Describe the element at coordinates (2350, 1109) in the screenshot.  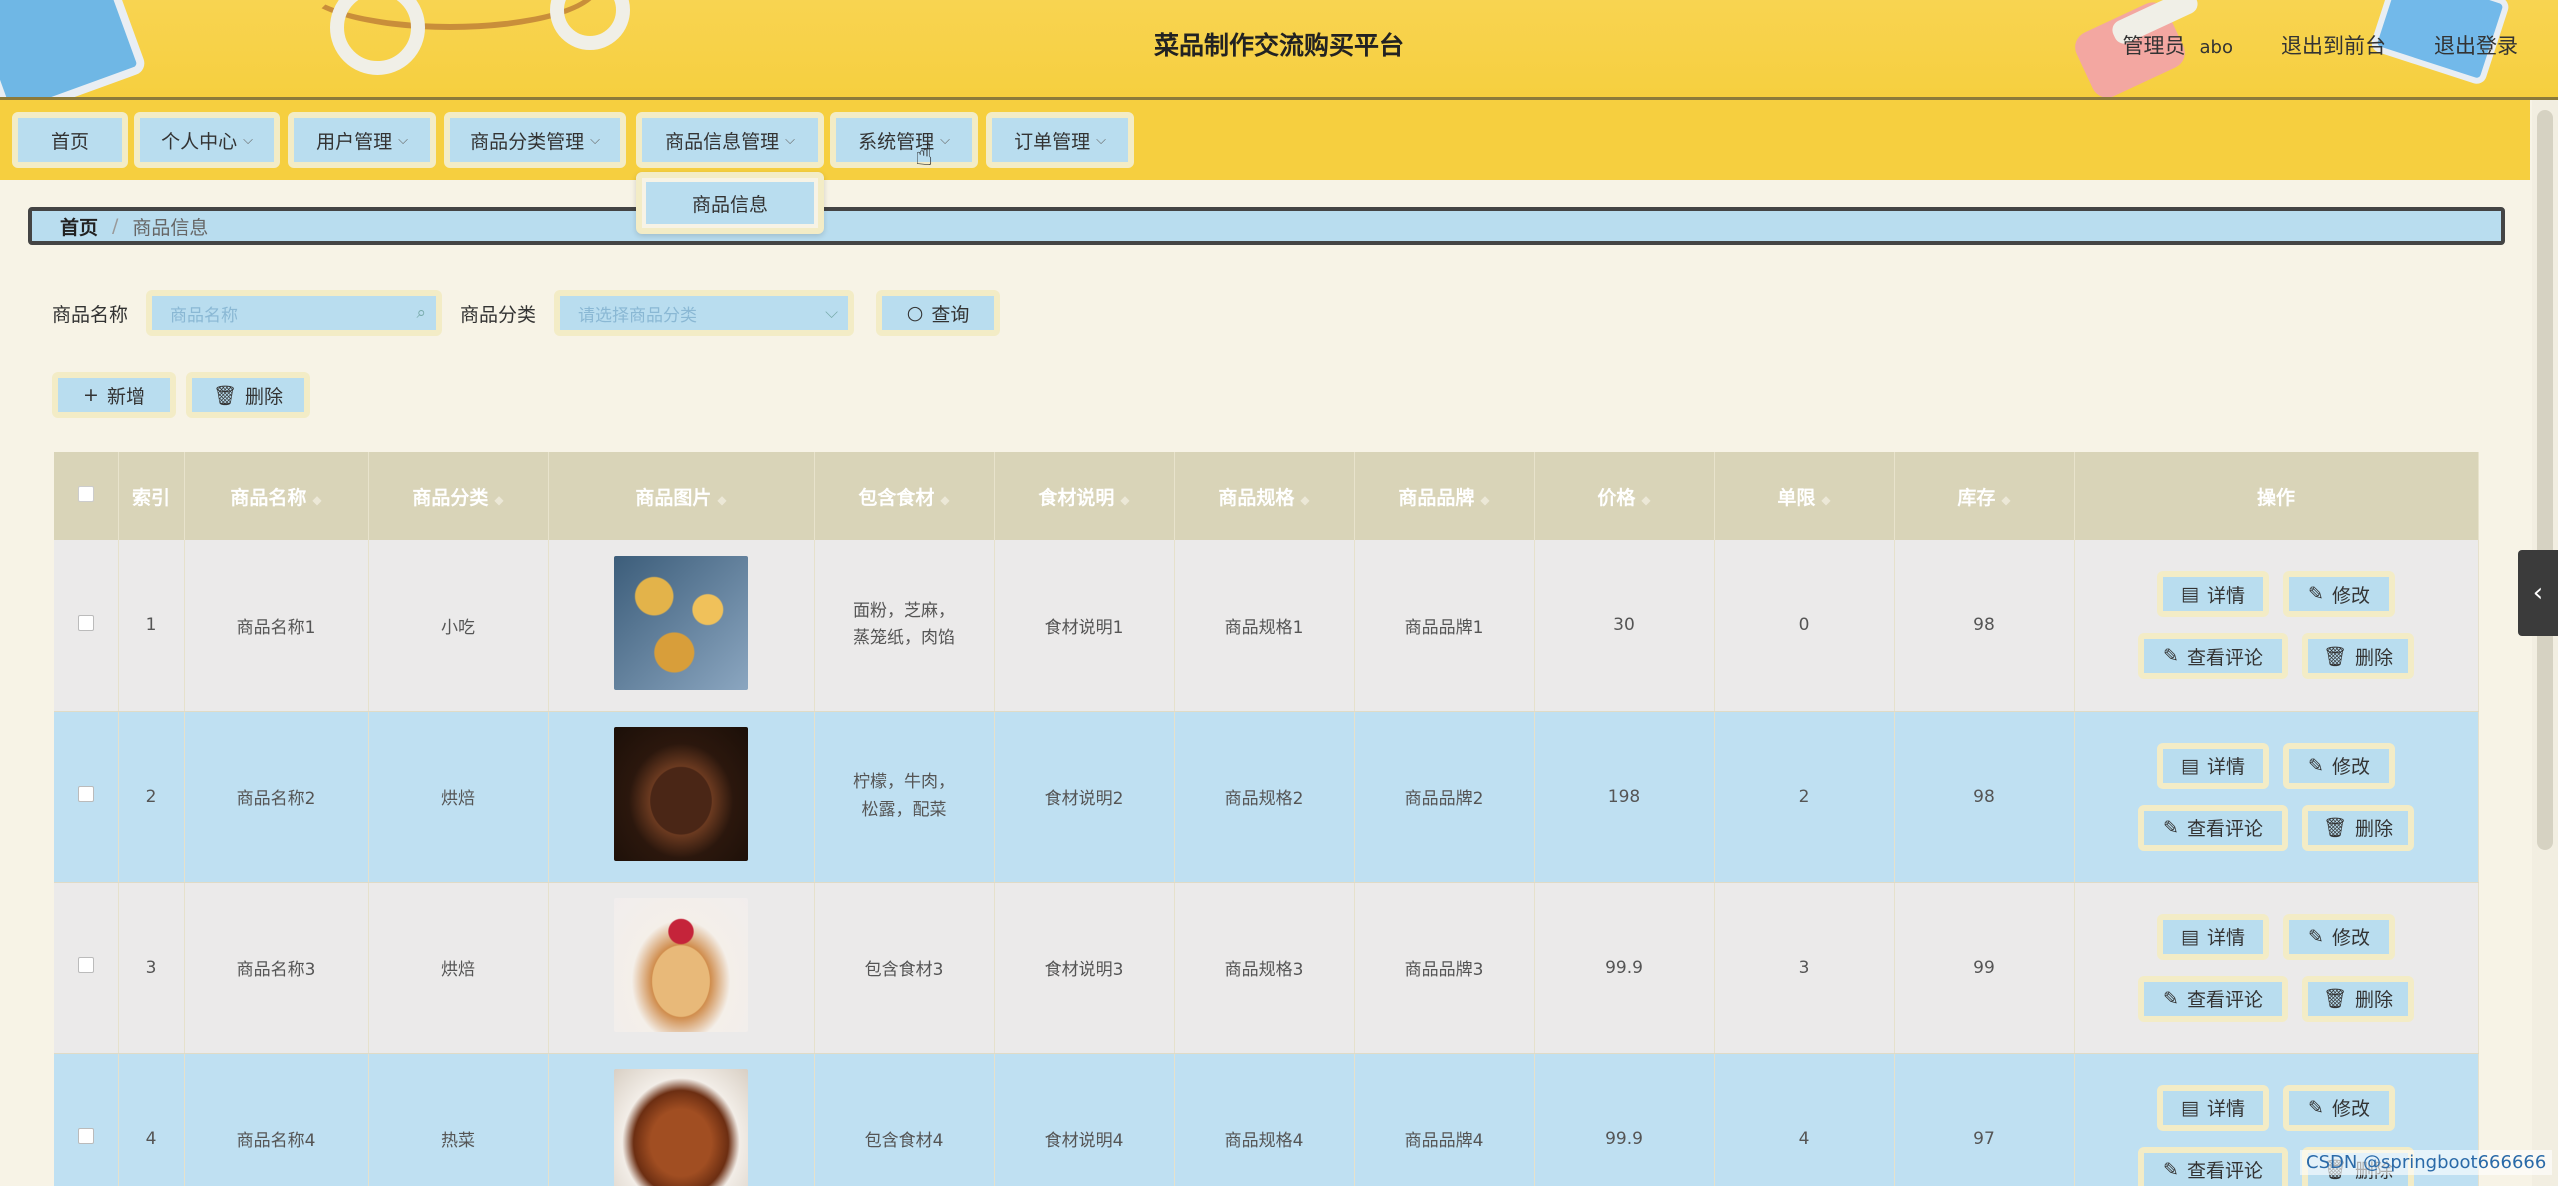
I see `edit-label: 修改` at that location.